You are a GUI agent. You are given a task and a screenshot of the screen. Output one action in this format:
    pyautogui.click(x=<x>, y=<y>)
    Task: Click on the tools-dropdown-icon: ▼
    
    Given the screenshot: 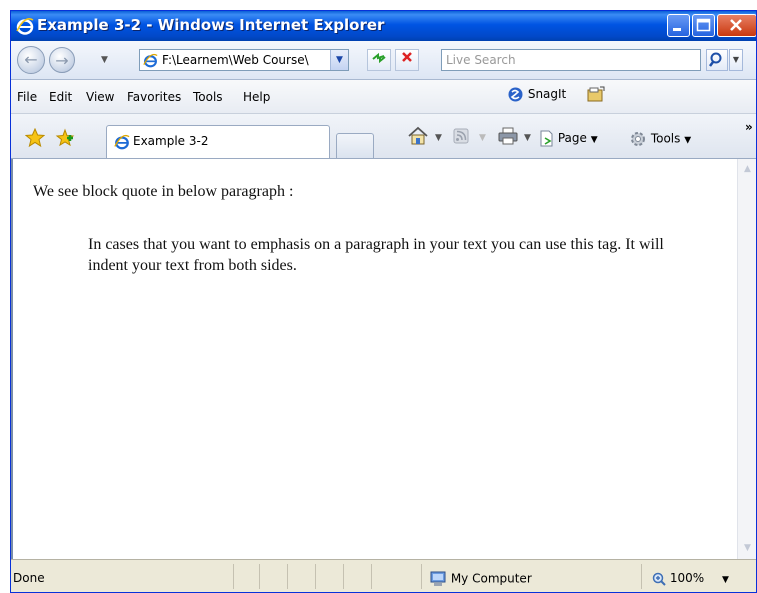 What is the action you would take?
    pyautogui.click(x=688, y=140)
    